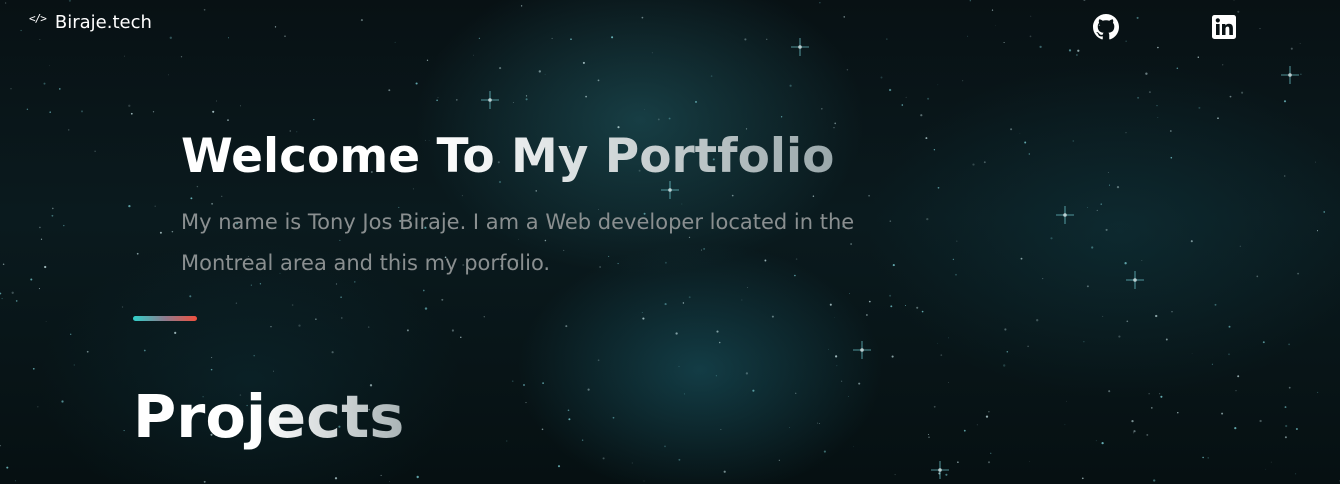  What do you see at coordinates (38, 18) in the screenshot?
I see `code-icon: </>` at bounding box center [38, 18].